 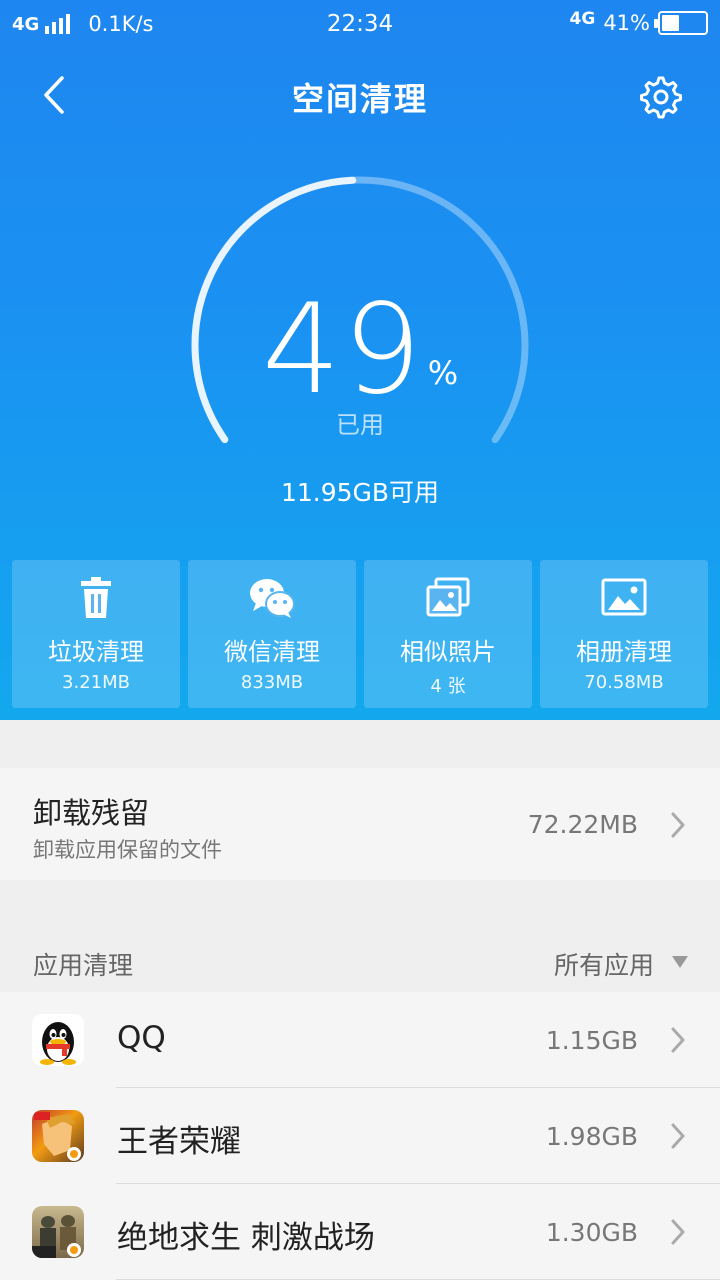 I want to click on trash-icon, so click(x=96, y=597).